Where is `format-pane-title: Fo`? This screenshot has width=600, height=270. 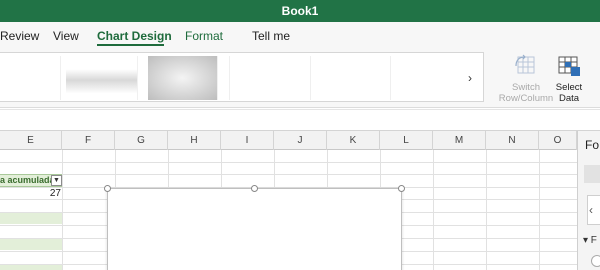 format-pane-title: Fo is located at coordinates (592, 145).